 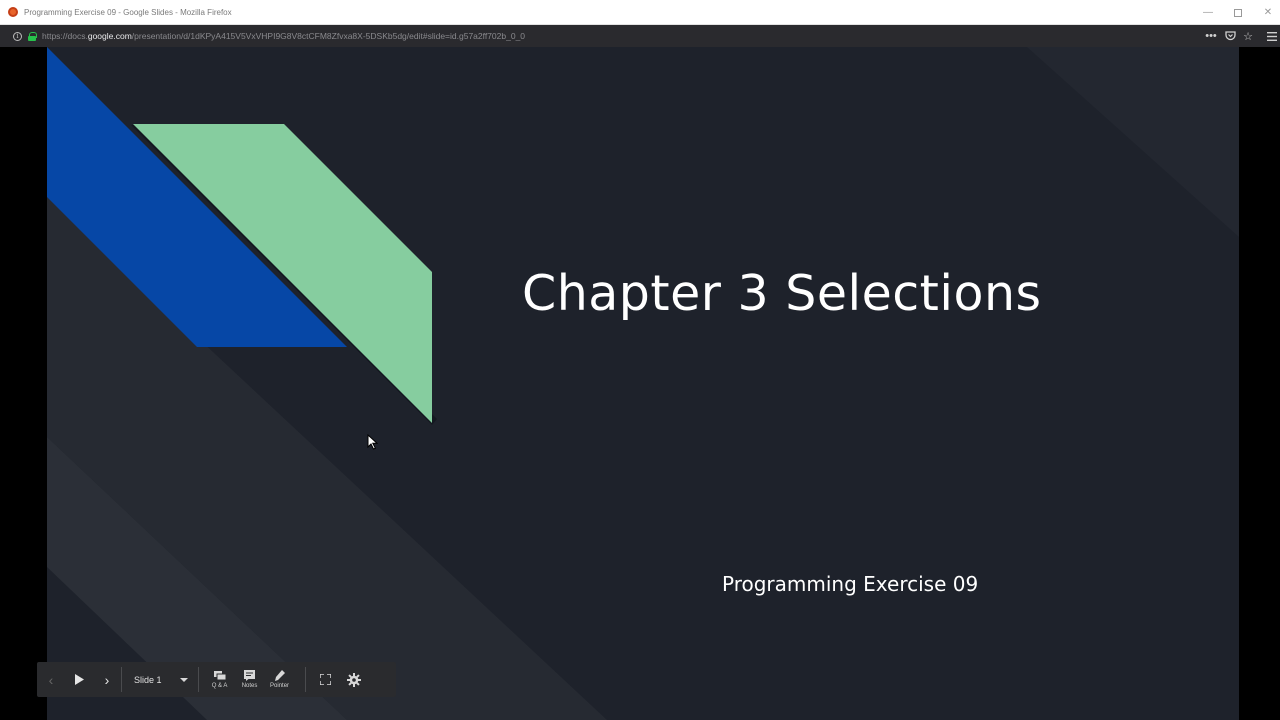 What do you see at coordinates (148, 679) in the screenshot?
I see `current-slide-label: Slide 1` at bounding box center [148, 679].